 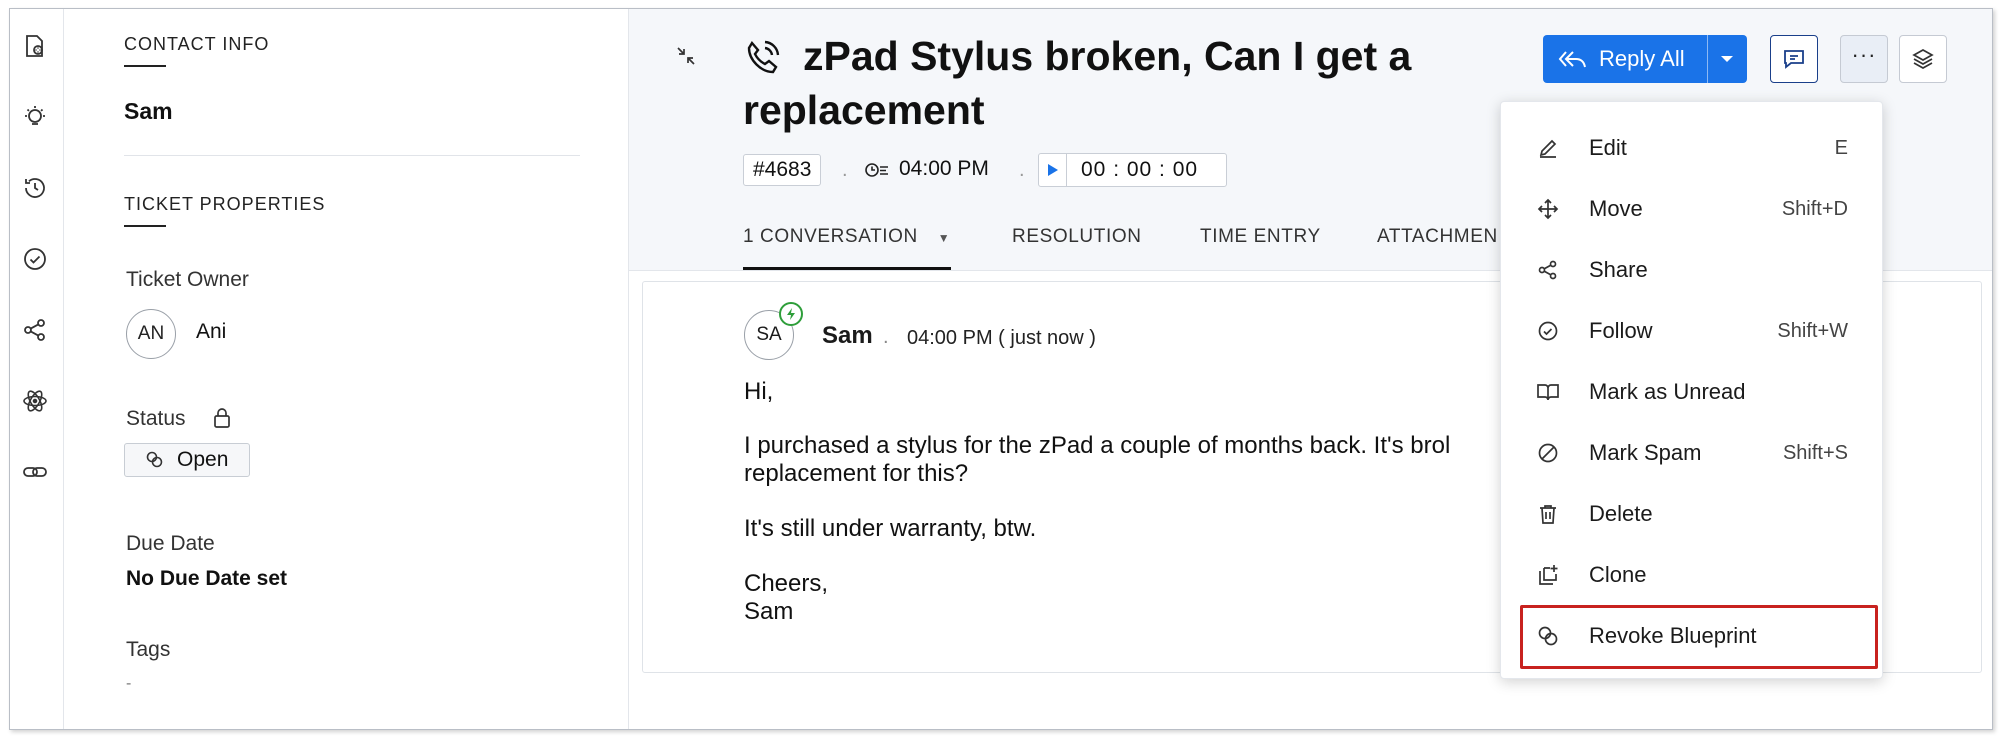 I want to click on menu-item-label: Follow, so click(x=1621, y=330).